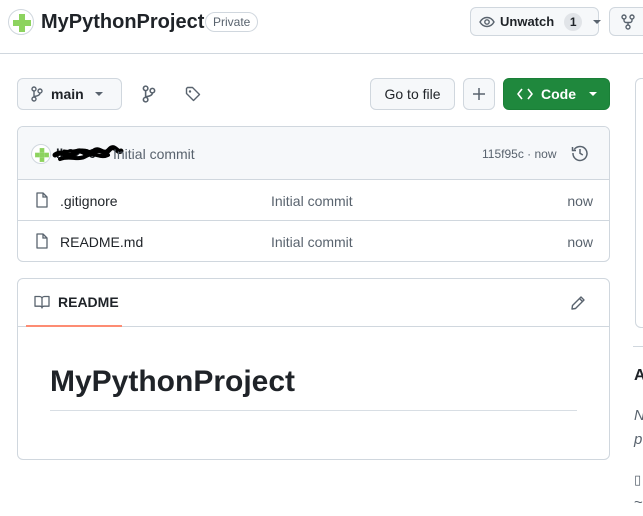 The height and width of the screenshot is (516, 643). I want to click on unwatch-button: Unwatch 1, so click(536, 21).